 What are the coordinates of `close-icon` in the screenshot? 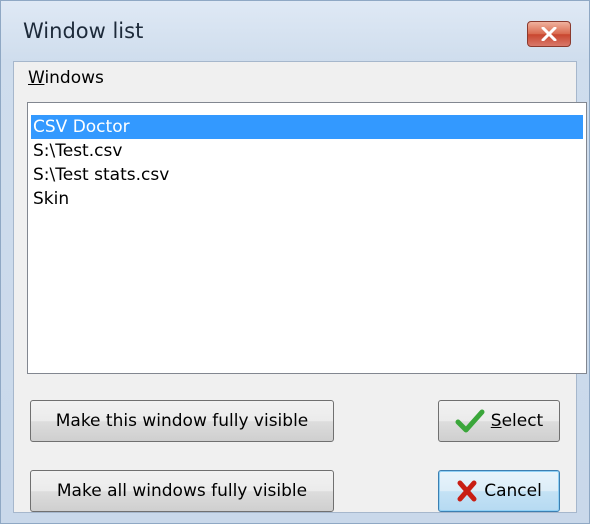 It's located at (549, 34).